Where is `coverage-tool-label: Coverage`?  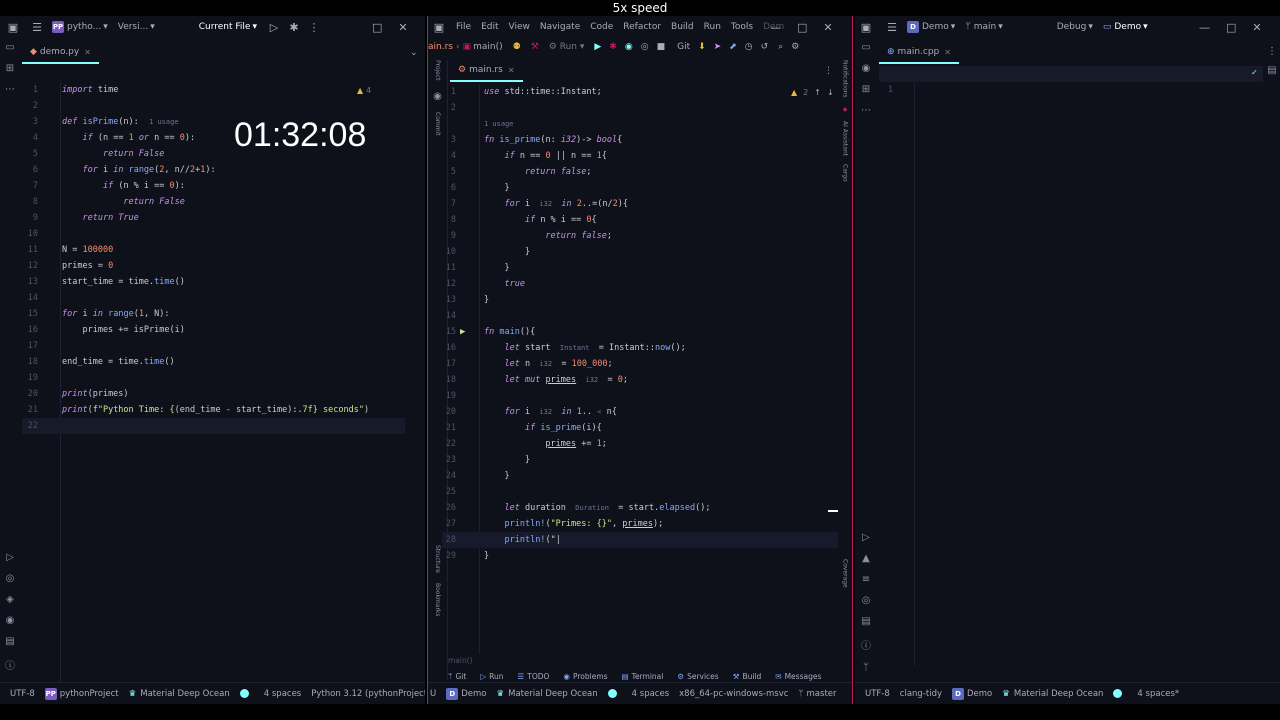 coverage-tool-label: Coverage is located at coordinates (845, 573).